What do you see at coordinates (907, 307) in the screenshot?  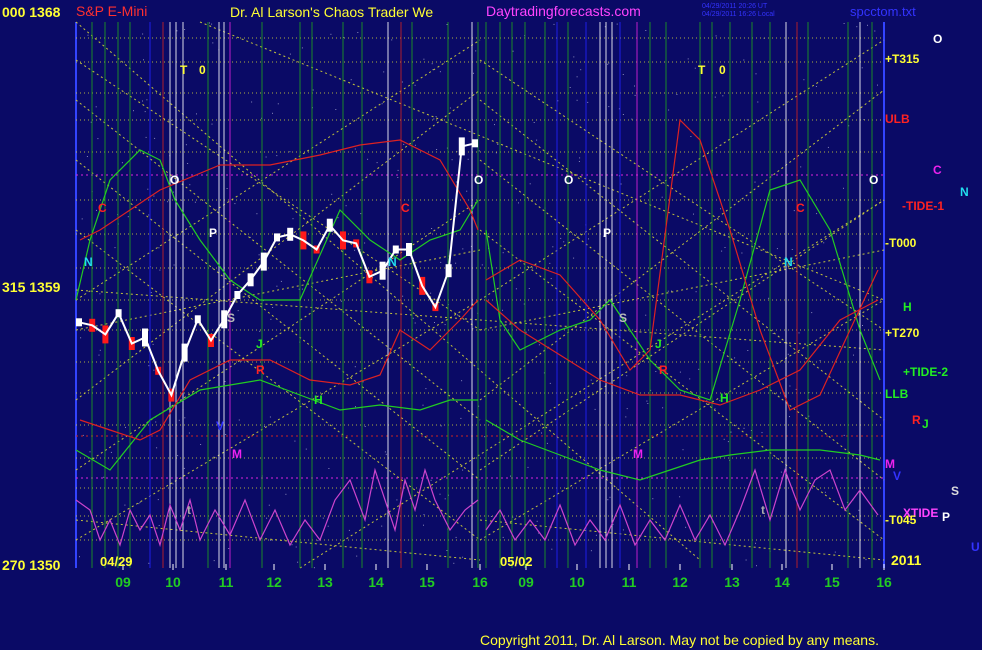 I see `right-level-label: H` at bounding box center [907, 307].